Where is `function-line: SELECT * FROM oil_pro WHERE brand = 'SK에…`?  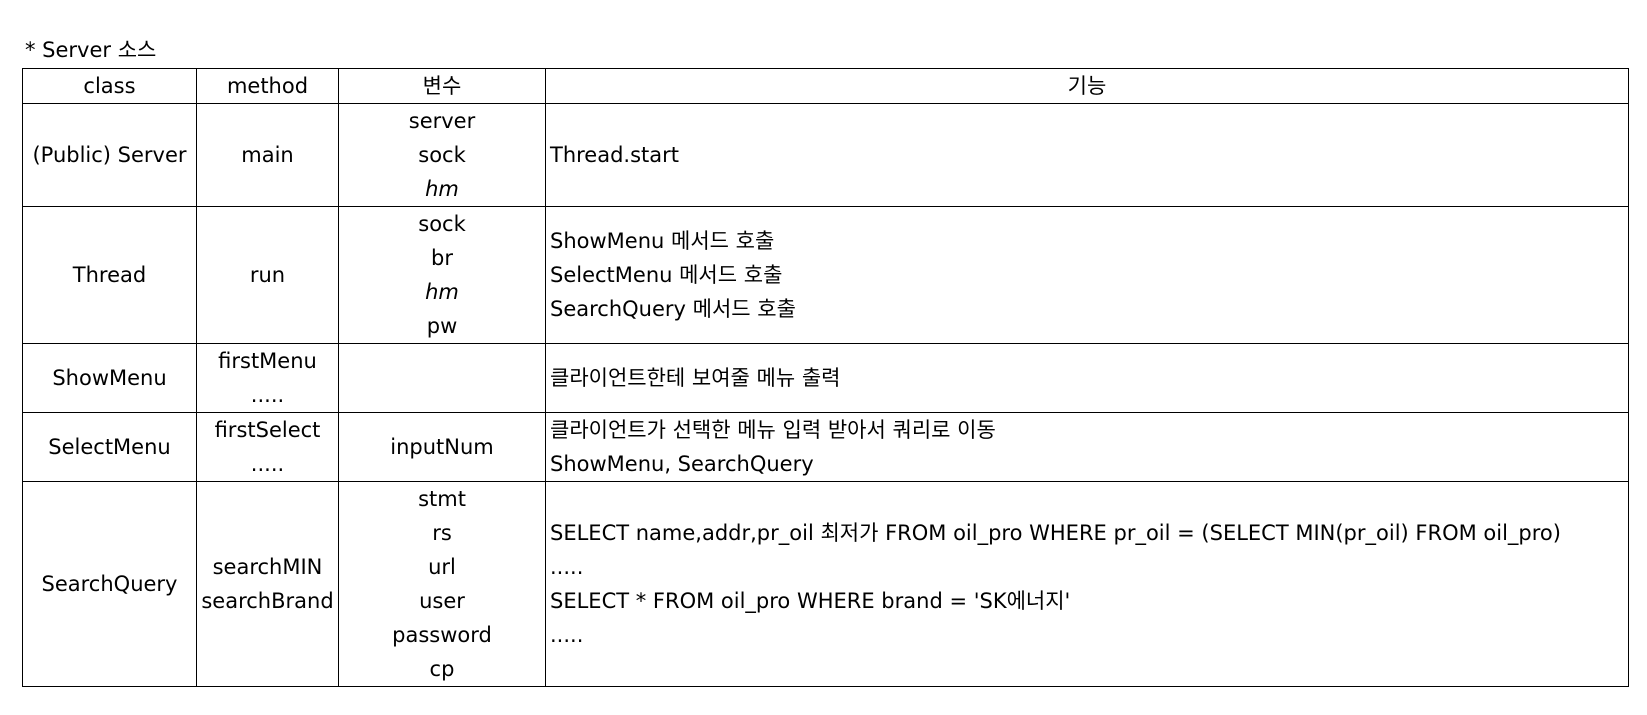 function-line: SELECT * FROM oil_pro WHERE brand = 'SK에… is located at coordinates (810, 601).